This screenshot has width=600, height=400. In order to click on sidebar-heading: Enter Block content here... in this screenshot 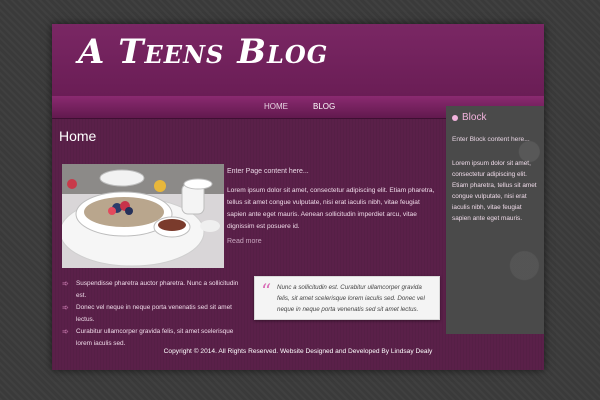, I will do `click(491, 139)`.